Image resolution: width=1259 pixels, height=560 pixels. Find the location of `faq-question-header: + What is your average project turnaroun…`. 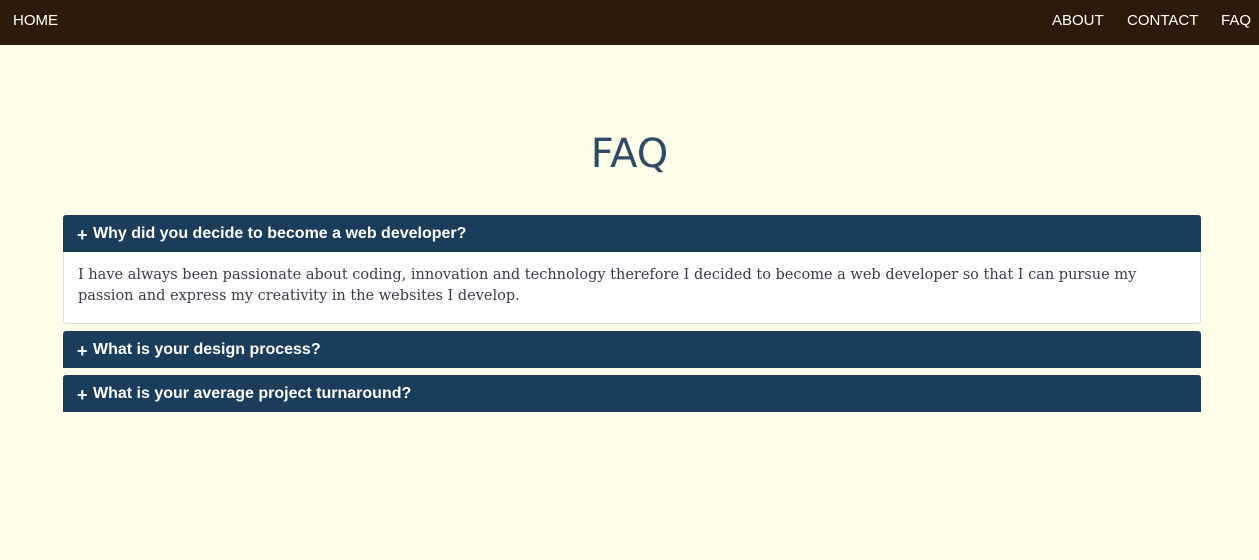

faq-question-header: + What is your average project turnaroun… is located at coordinates (632, 393).